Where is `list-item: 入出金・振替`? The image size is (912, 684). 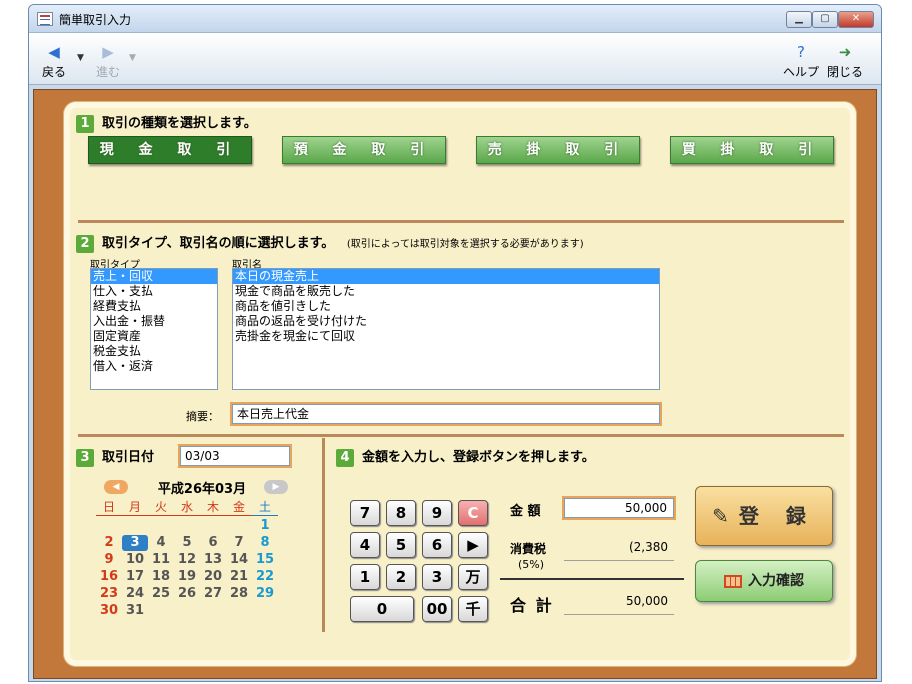
list-item: 入出金・振替 is located at coordinates (154, 321).